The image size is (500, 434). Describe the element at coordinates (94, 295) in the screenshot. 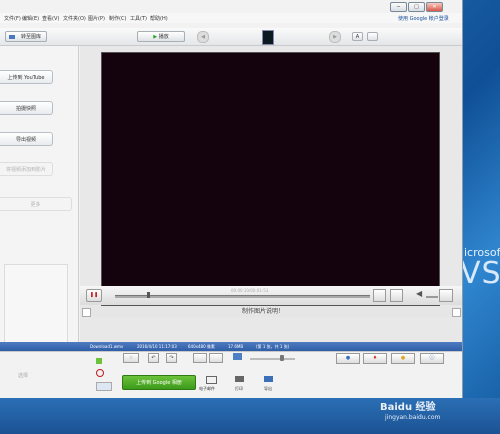

I see `pause-button: ❚❚` at that location.